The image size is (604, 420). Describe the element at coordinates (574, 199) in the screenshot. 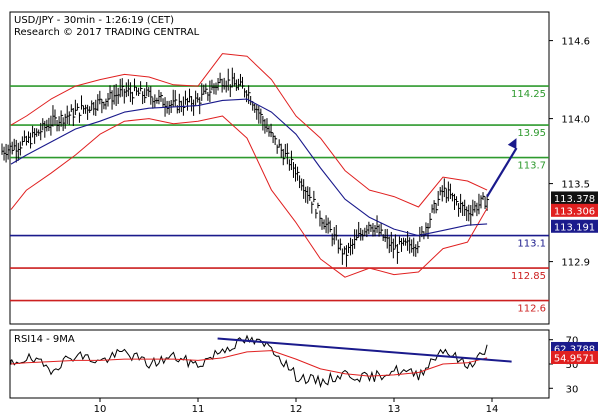

I see `value-tag-label: 113.378` at that location.